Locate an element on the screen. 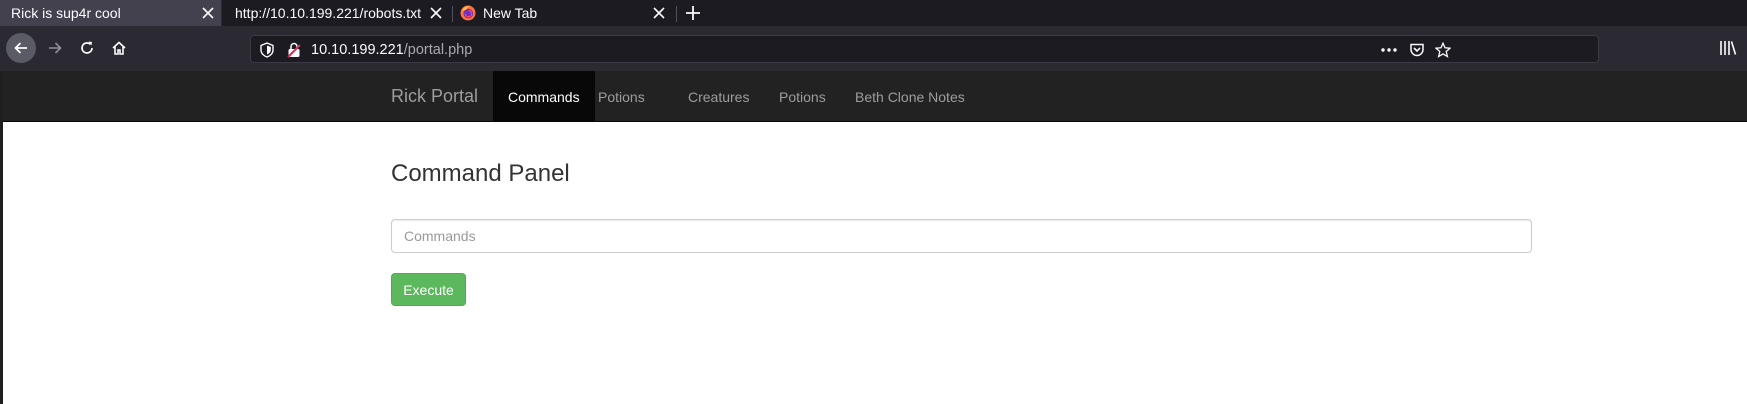  nav-item-potions: Potions is located at coordinates (621, 96).